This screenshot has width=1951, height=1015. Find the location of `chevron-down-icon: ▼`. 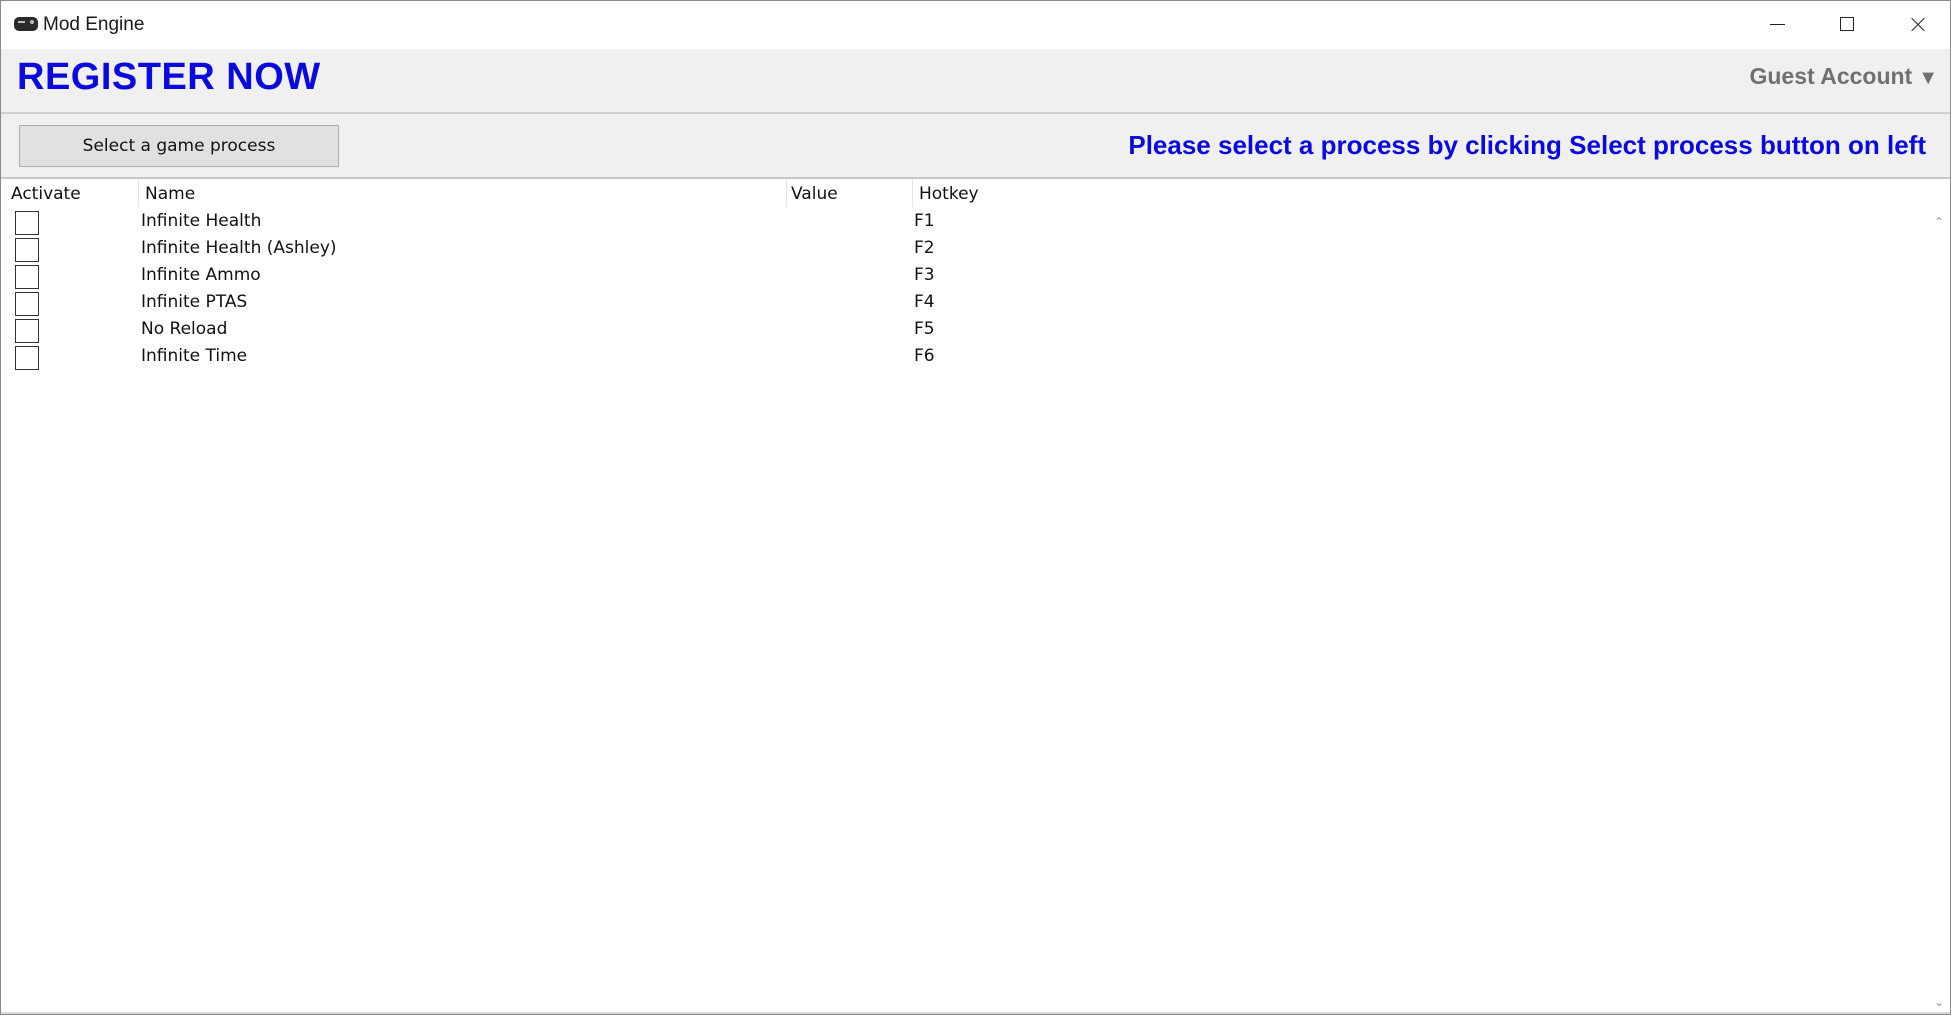

chevron-down-icon: ▼ is located at coordinates (1928, 78).